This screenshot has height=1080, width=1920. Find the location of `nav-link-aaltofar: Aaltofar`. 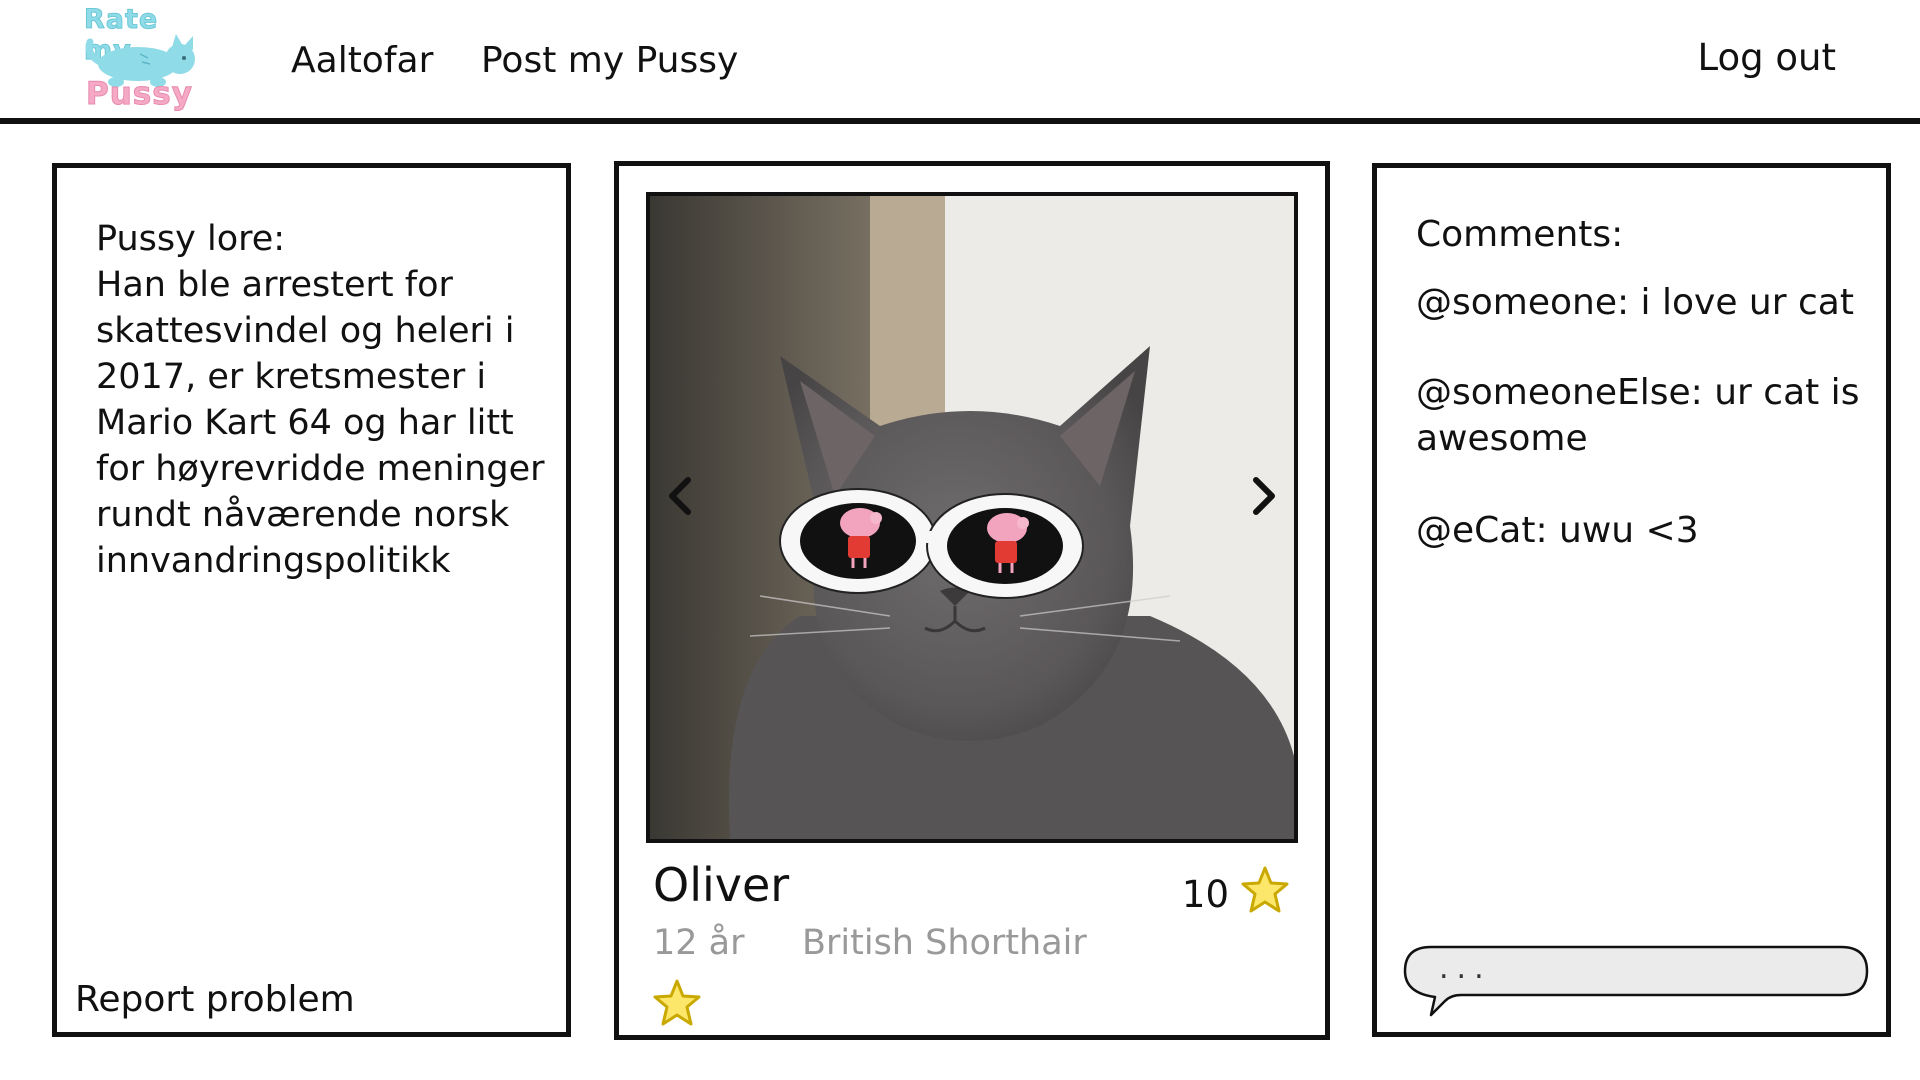

nav-link-aaltofar: Aaltofar is located at coordinates (362, 60).